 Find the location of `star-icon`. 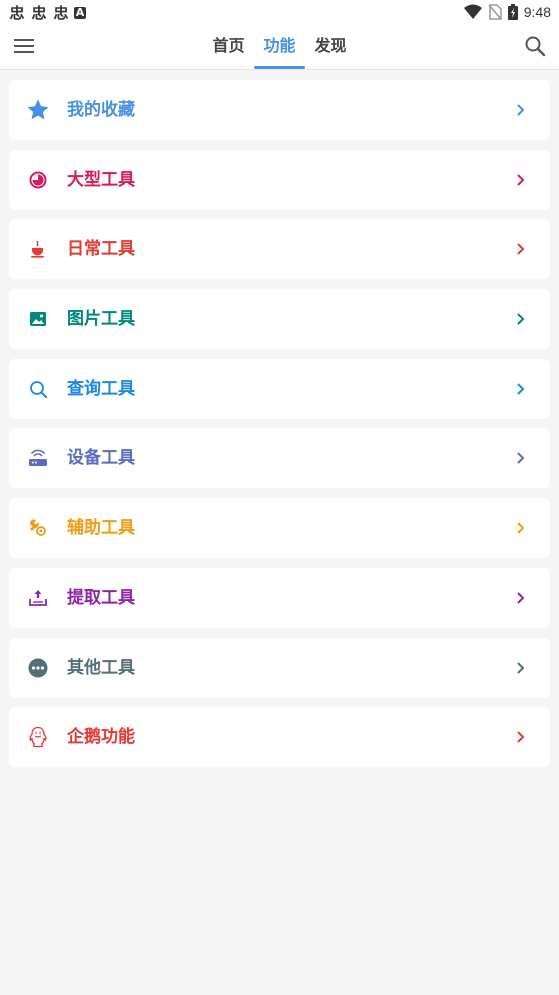

star-icon is located at coordinates (38, 109).